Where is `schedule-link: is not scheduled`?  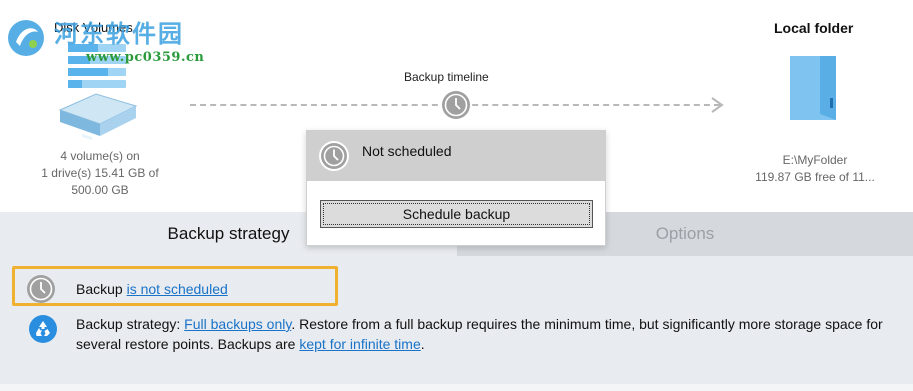
schedule-link: is not scheduled is located at coordinates (177, 289).